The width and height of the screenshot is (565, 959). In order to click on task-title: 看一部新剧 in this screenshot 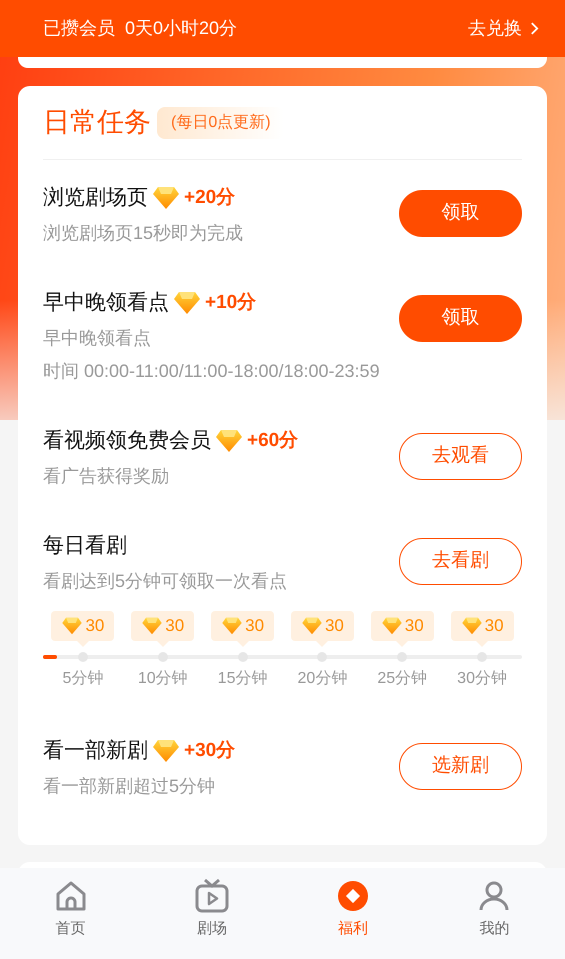, I will do `click(95, 751)`.